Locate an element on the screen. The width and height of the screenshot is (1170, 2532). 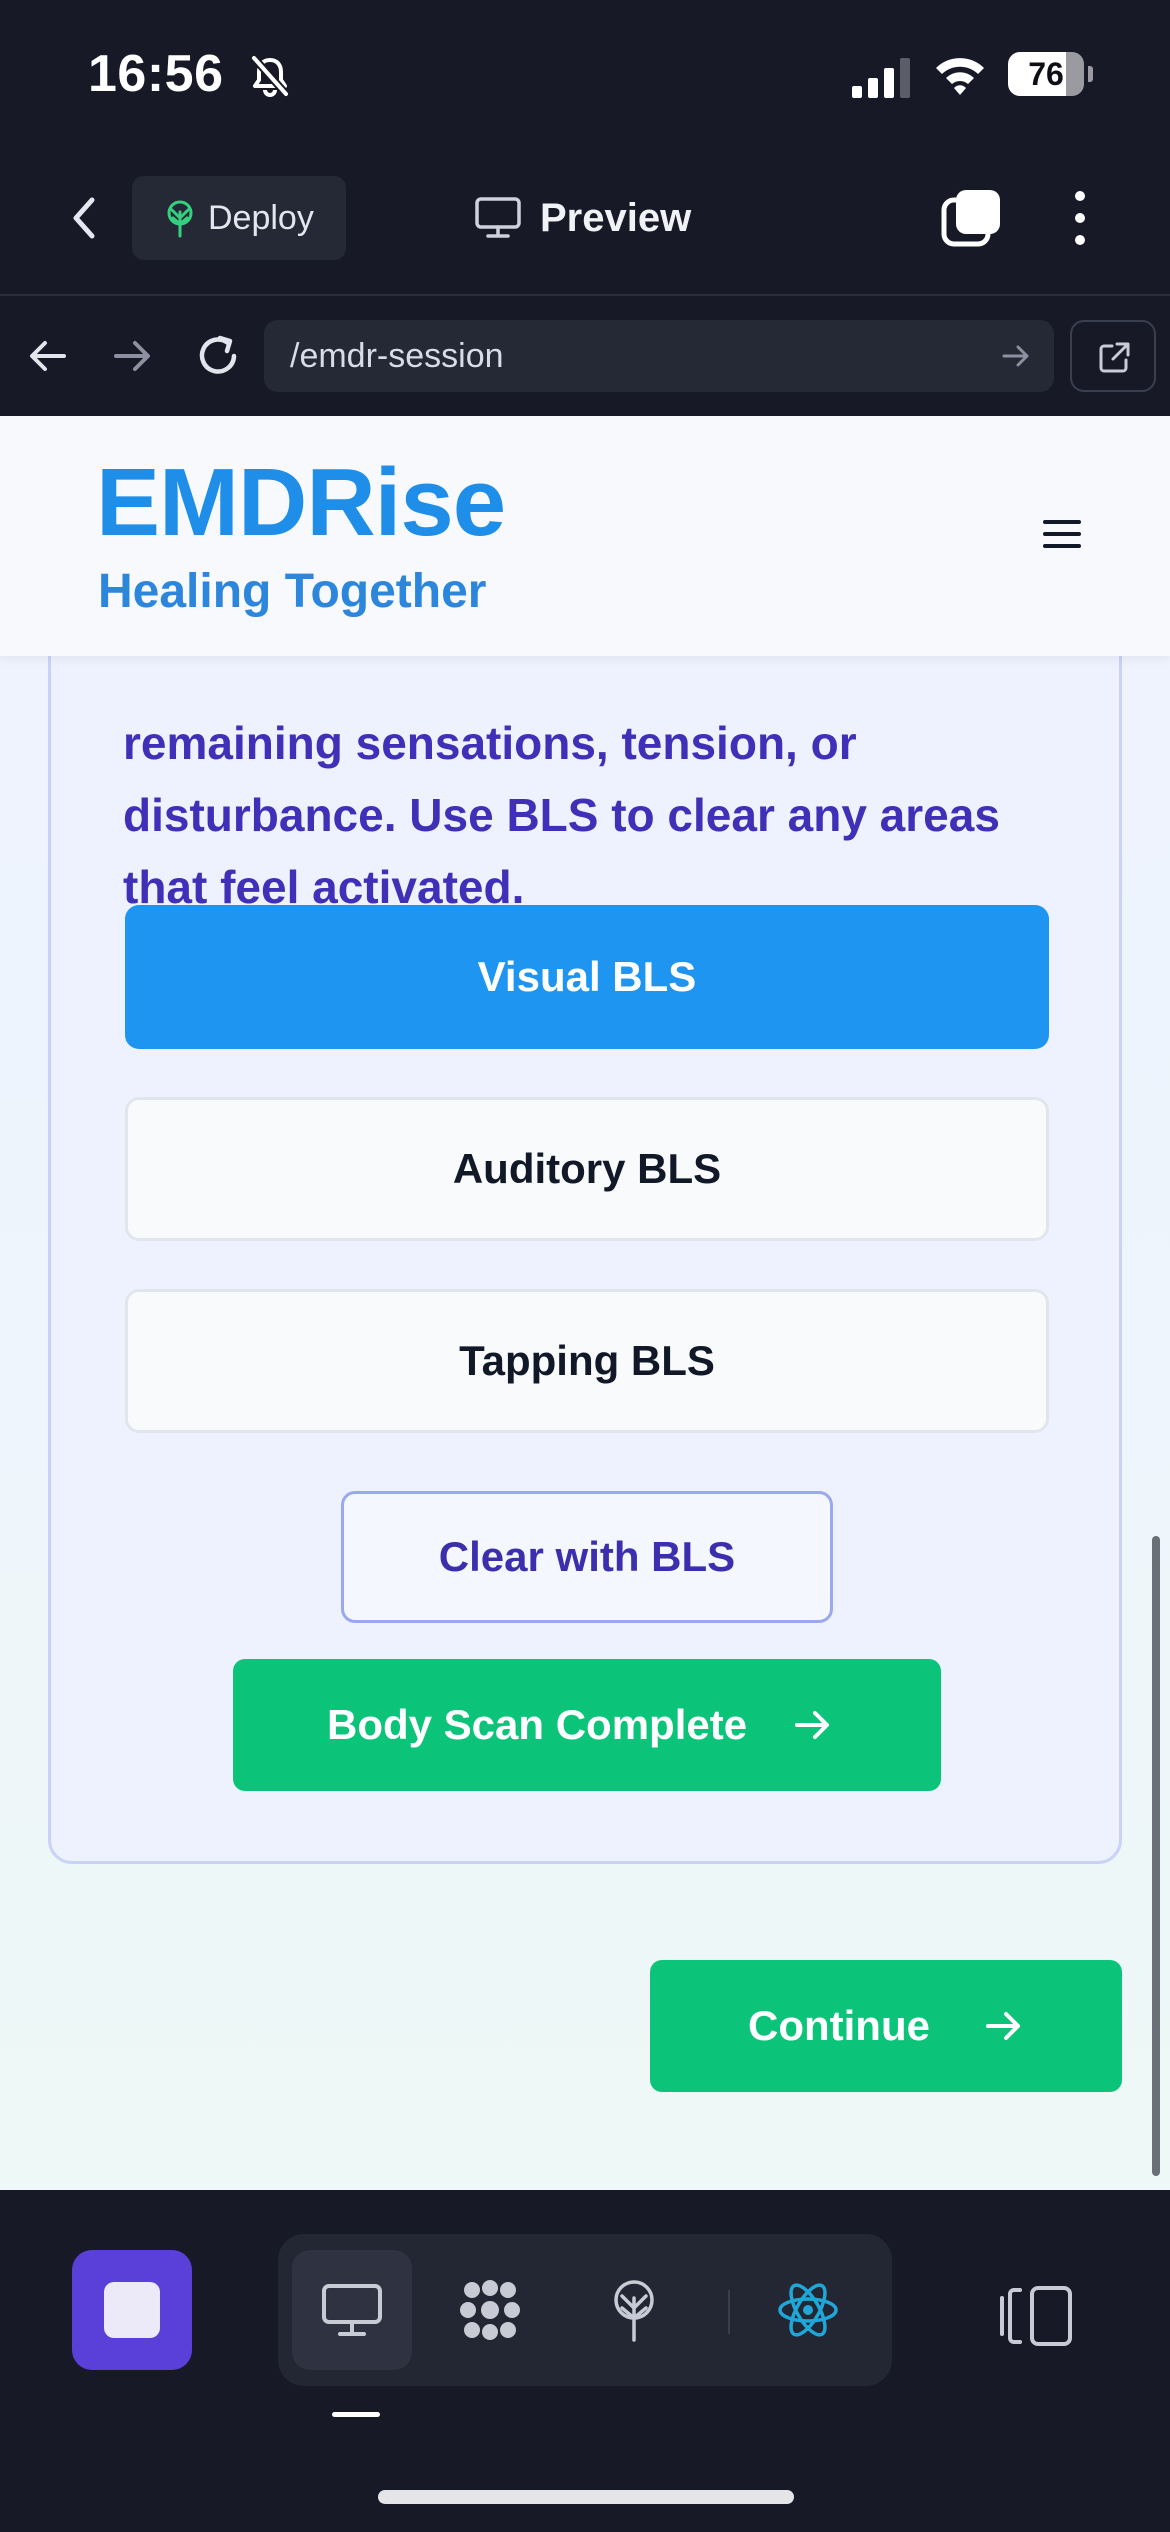
reload-icon is located at coordinates (218, 356).